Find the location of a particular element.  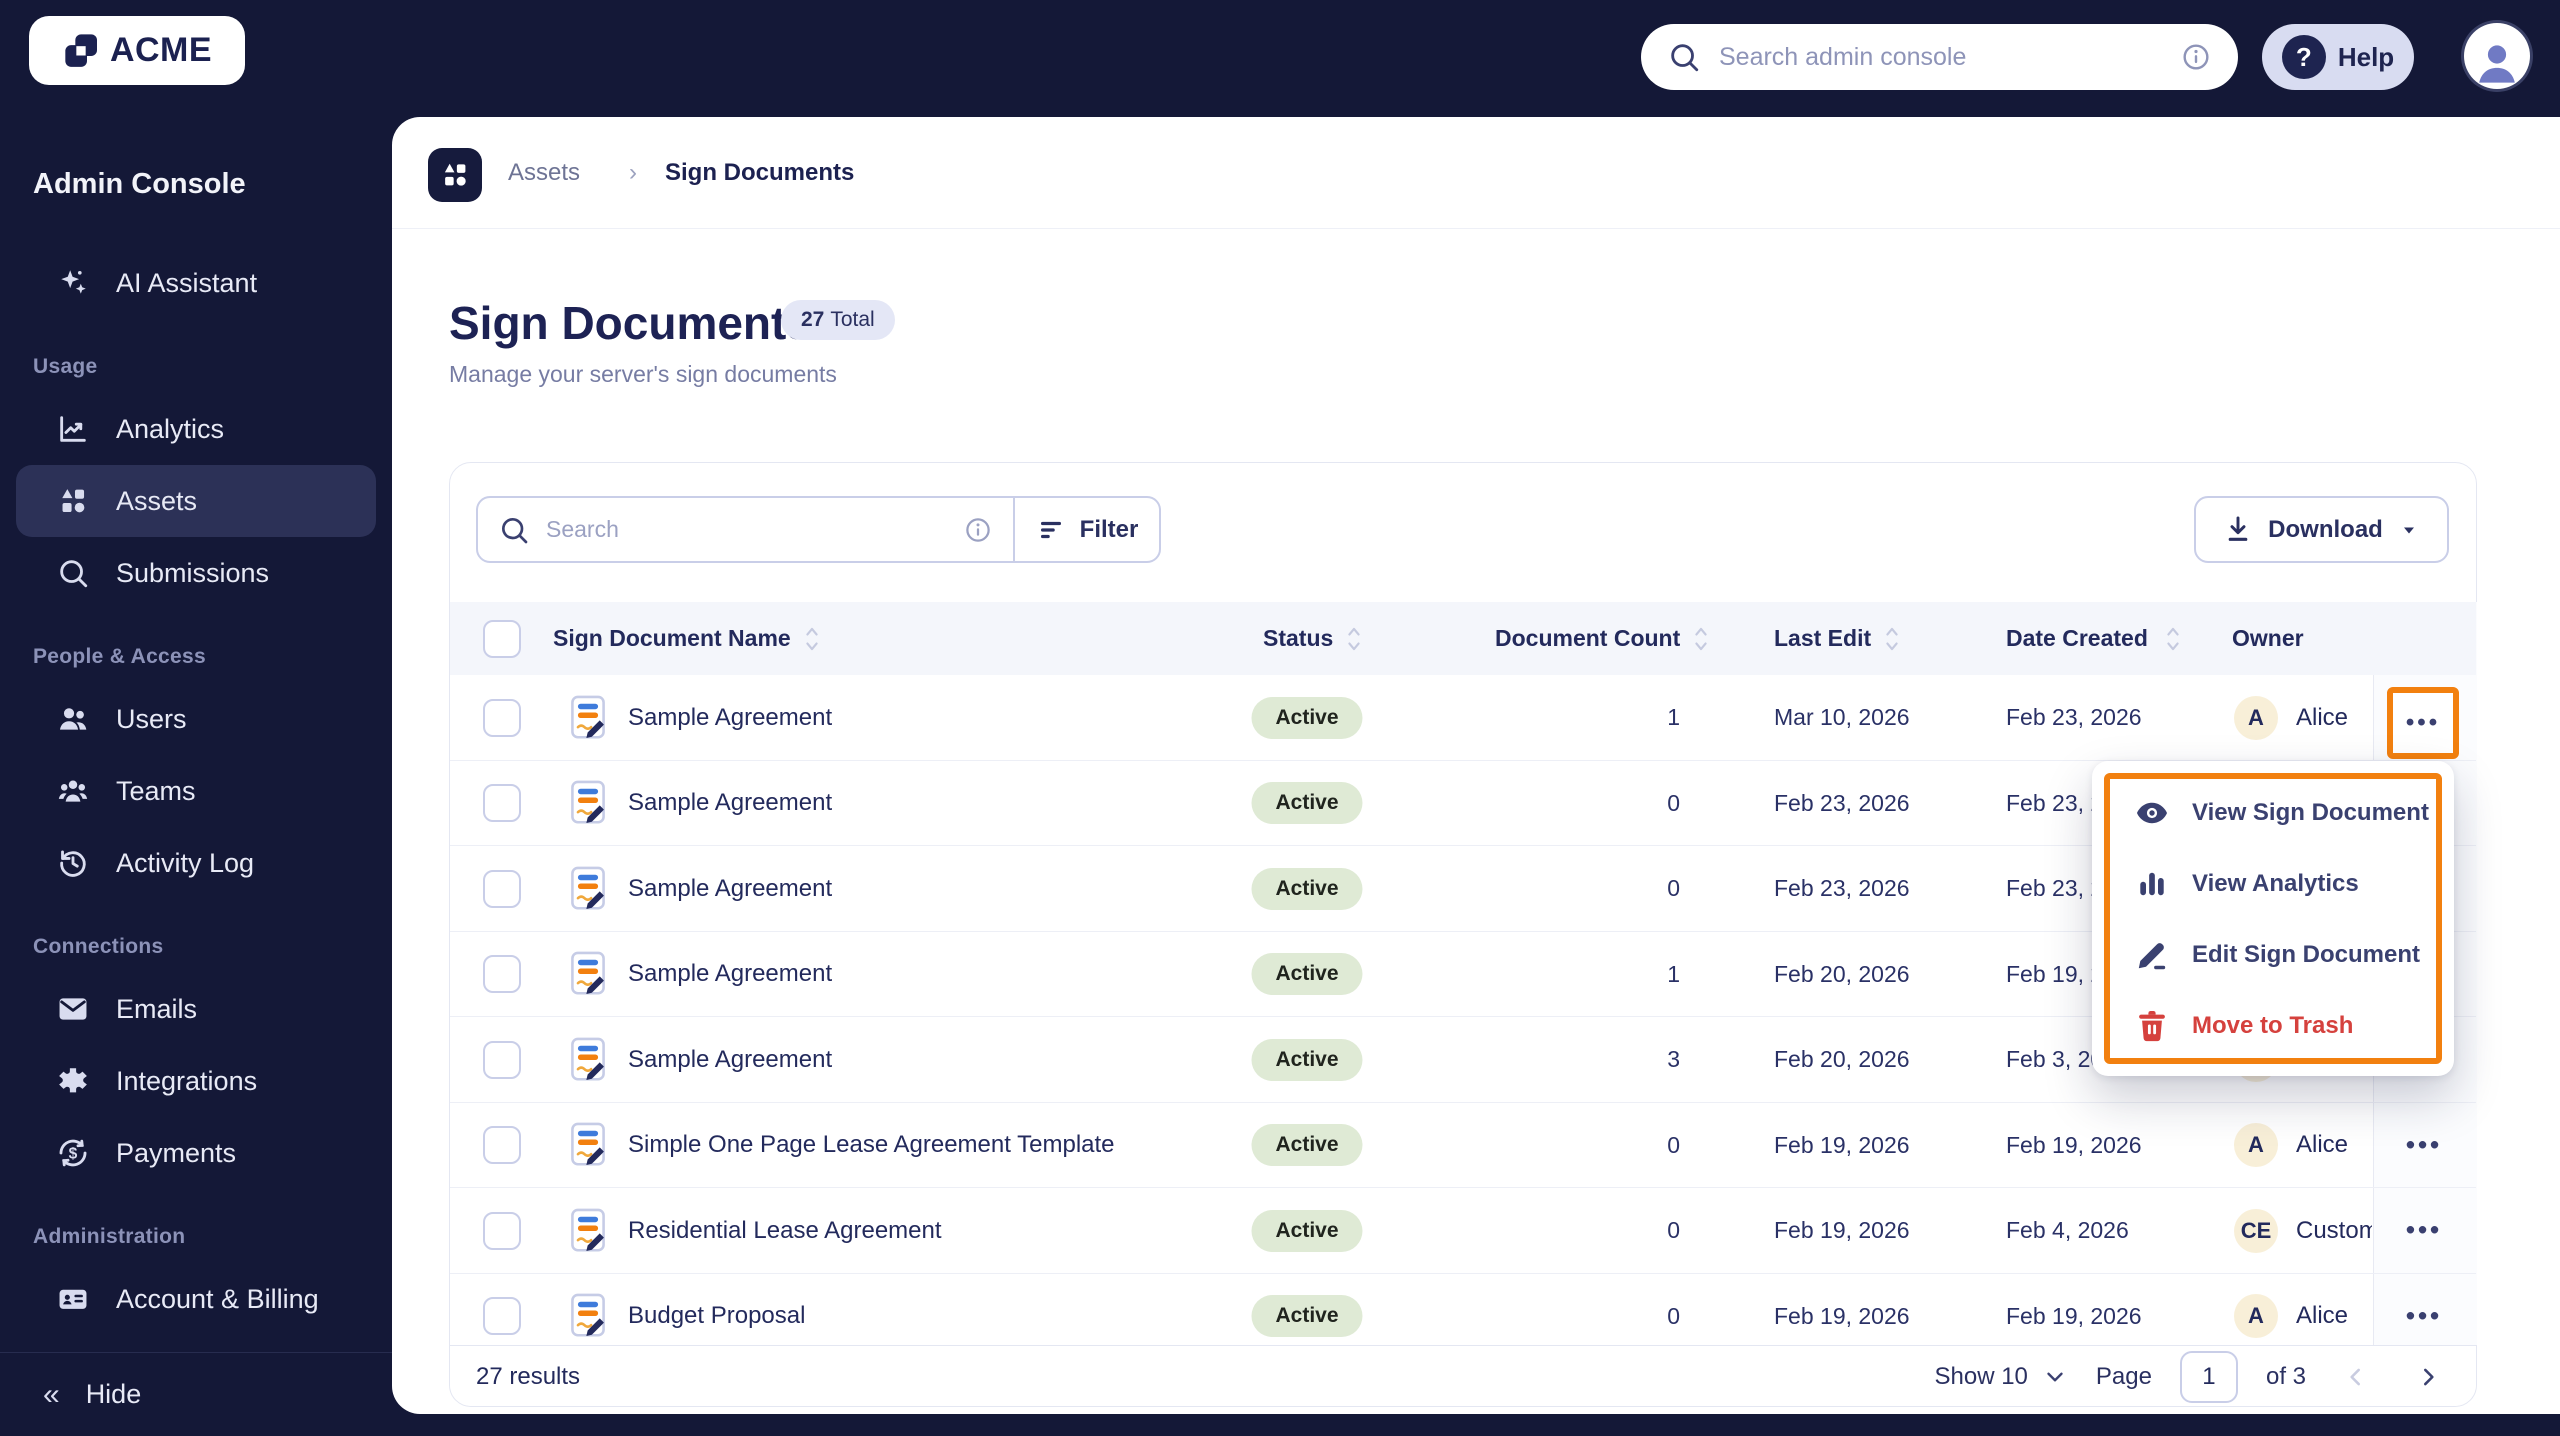

download-button: Download is located at coordinates (2321, 529).